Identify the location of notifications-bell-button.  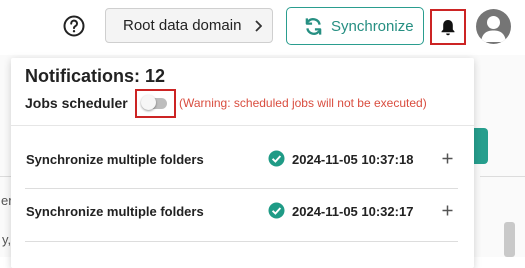
(448, 27).